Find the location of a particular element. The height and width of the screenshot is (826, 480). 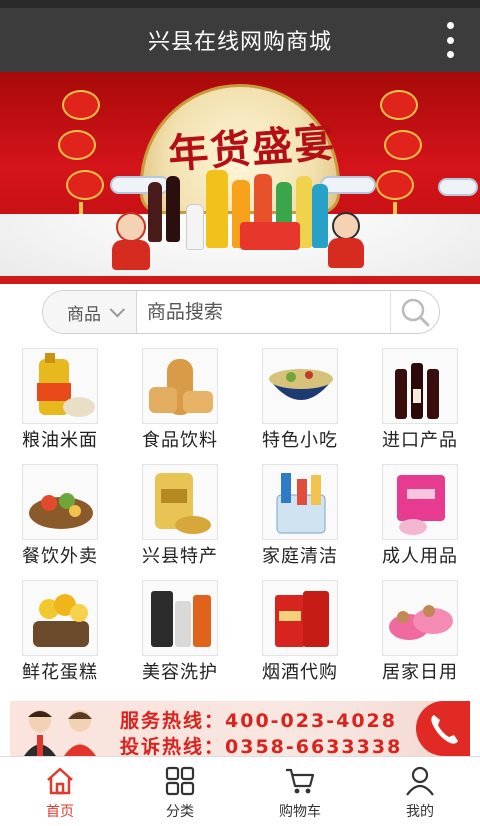

wine-bottles-icon is located at coordinates (420, 386).